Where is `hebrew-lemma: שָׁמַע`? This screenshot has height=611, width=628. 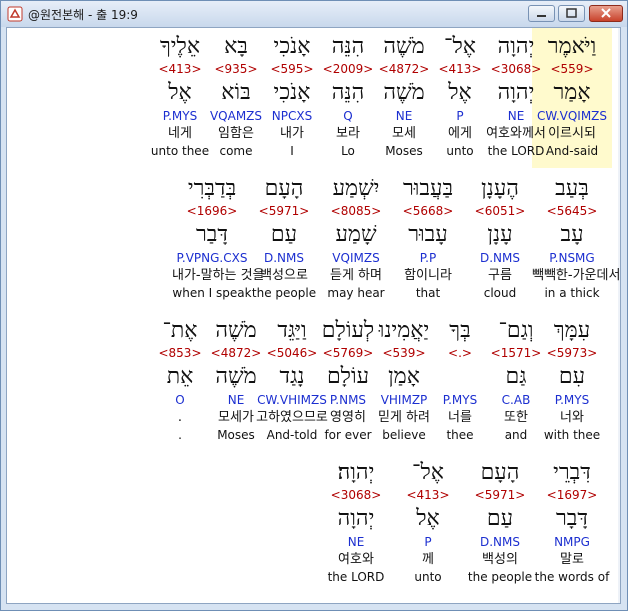 hebrew-lemma: שָׁמַע is located at coordinates (356, 234).